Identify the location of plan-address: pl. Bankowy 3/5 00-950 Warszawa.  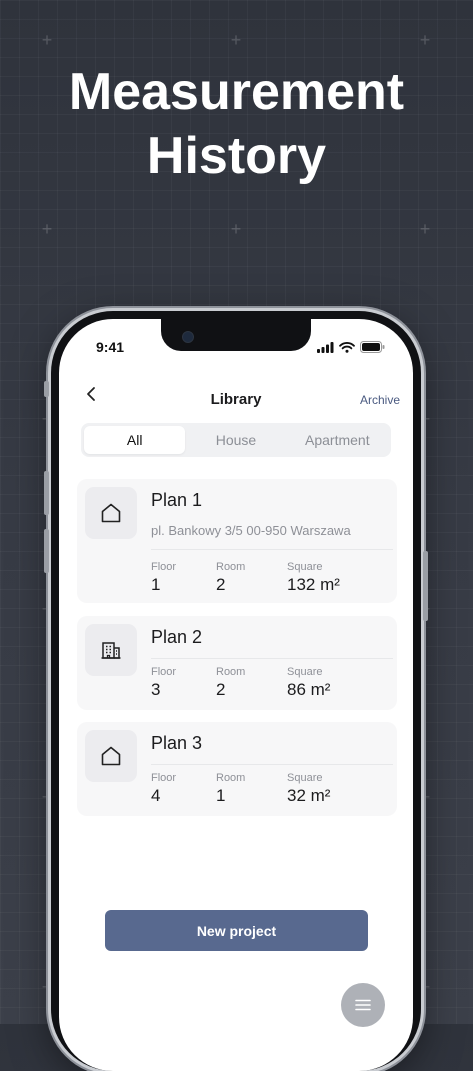
(251, 530).